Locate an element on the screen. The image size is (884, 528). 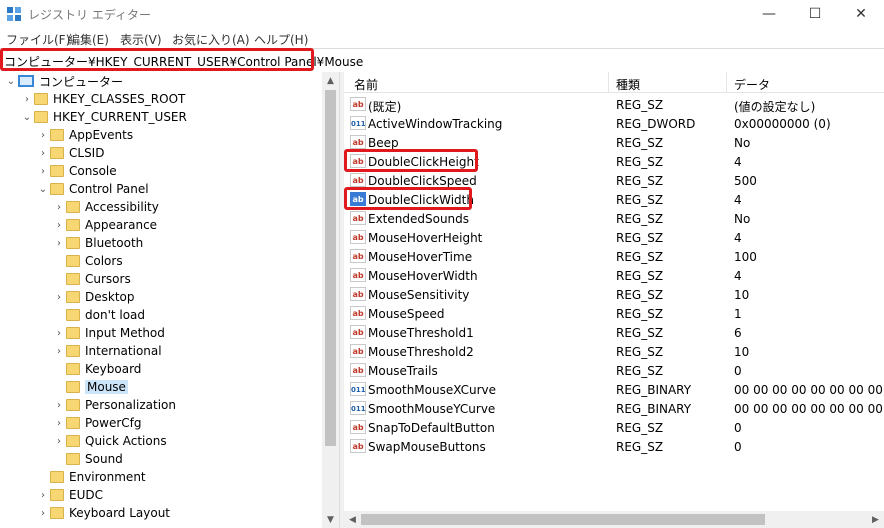
tree-item: › Appearance is located at coordinates (104, 225).